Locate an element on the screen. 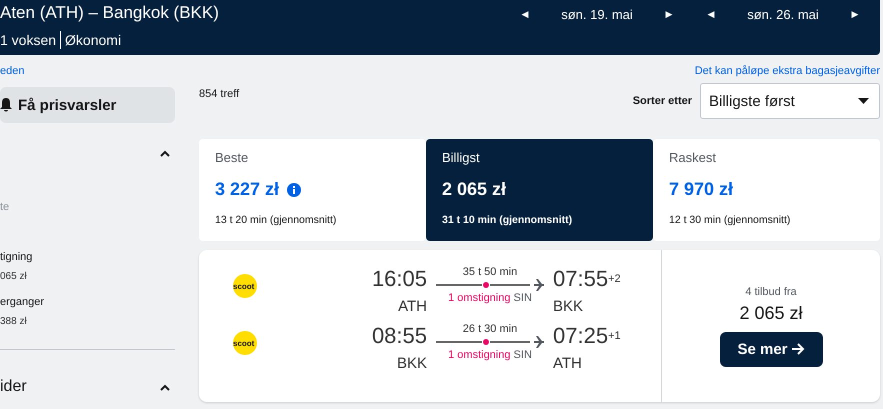  tab-price: 3 227 zł is located at coordinates (247, 189).